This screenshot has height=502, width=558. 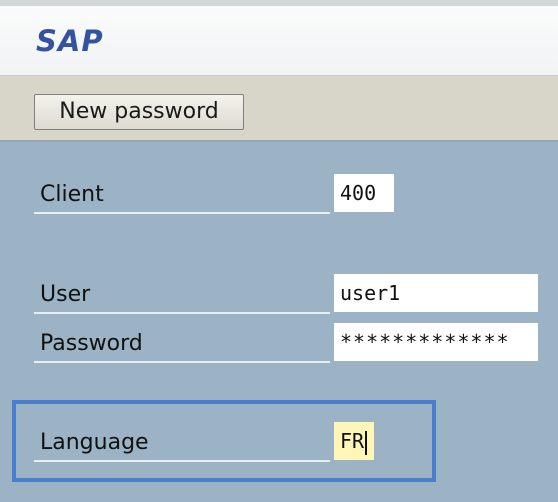 I want to click on password-field: *************, so click(x=436, y=342).